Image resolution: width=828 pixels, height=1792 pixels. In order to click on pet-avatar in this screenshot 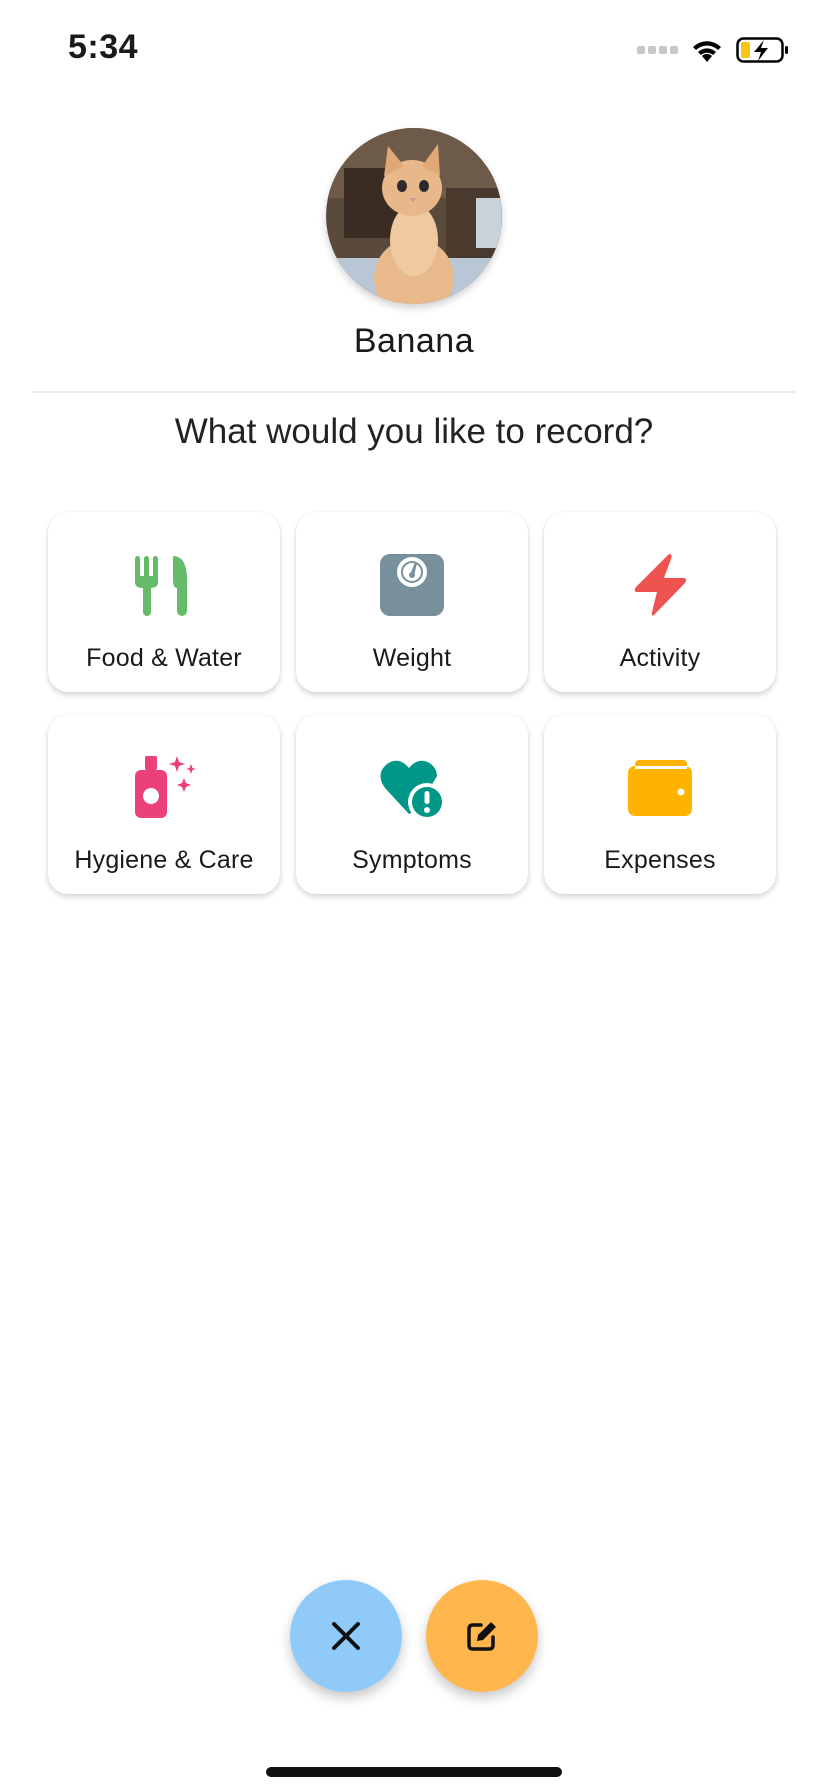, I will do `click(414, 216)`.